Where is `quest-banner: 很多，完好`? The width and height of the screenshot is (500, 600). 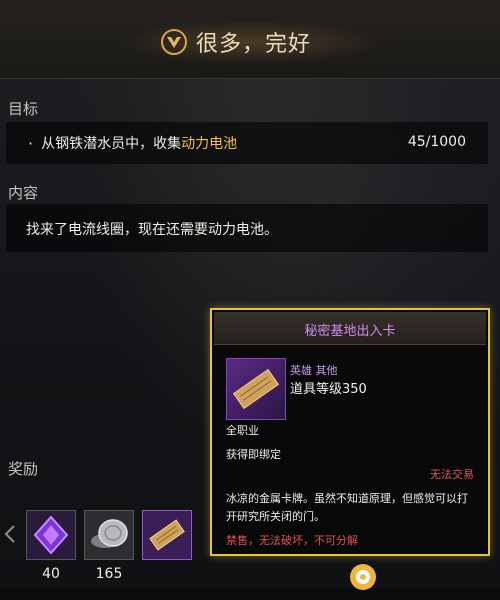 quest-banner: 很多，完好 is located at coordinates (250, 39).